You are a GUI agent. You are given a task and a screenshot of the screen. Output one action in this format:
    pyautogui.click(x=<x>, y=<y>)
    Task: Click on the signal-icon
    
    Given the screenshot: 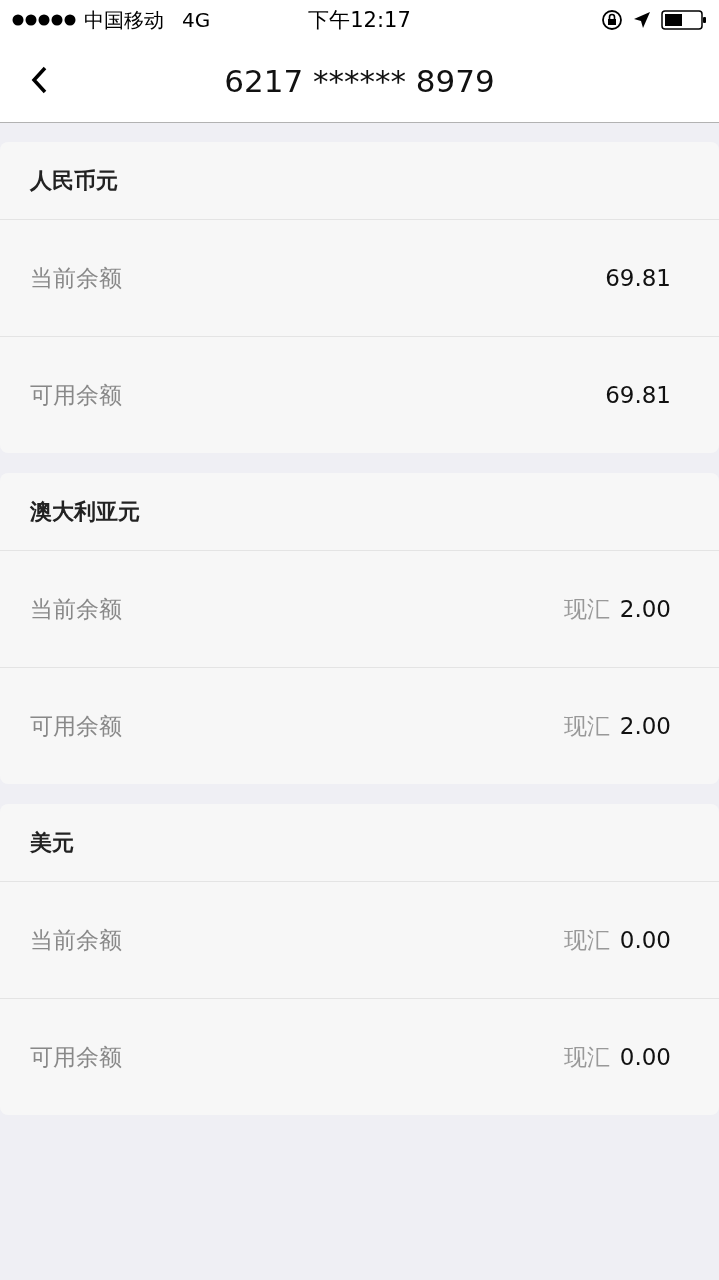 What is the action you would take?
    pyautogui.click(x=45, y=20)
    